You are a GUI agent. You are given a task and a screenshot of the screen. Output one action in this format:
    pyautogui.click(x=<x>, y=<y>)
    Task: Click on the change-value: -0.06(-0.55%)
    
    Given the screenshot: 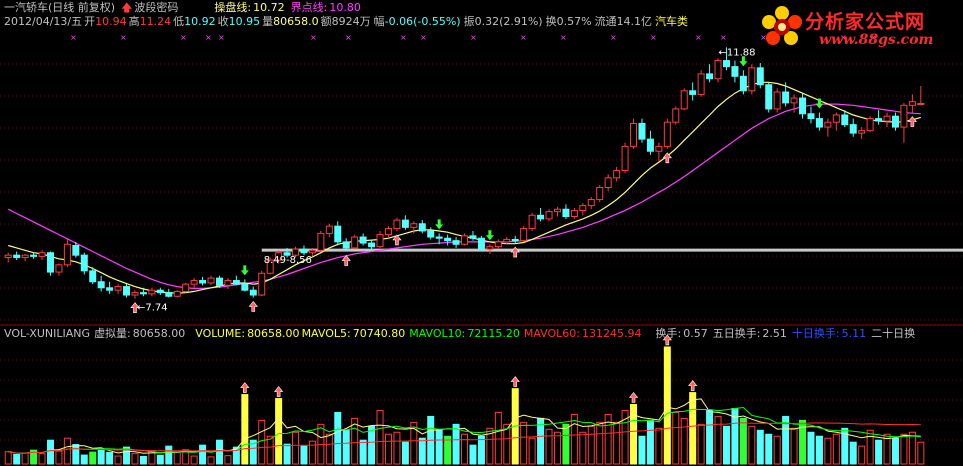 What is the action you would take?
    pyautogui.click(x=422, y=21)
    